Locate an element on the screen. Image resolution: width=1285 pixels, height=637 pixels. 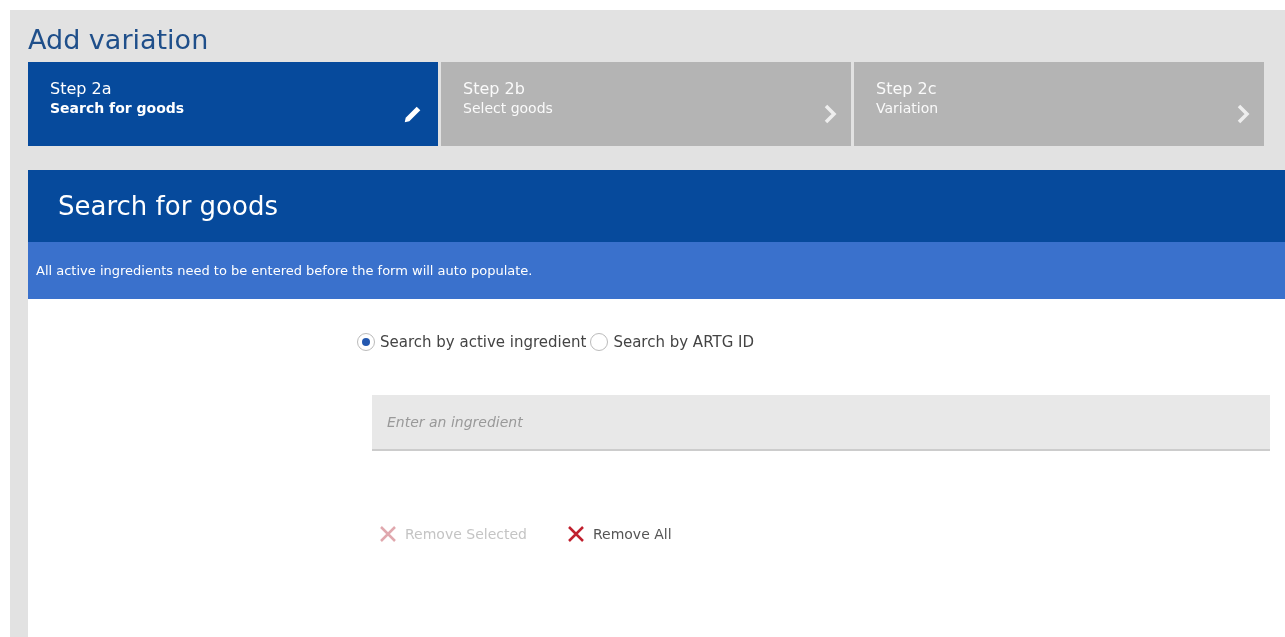
remove-button: Remove All is located at coordinates (619, 534).